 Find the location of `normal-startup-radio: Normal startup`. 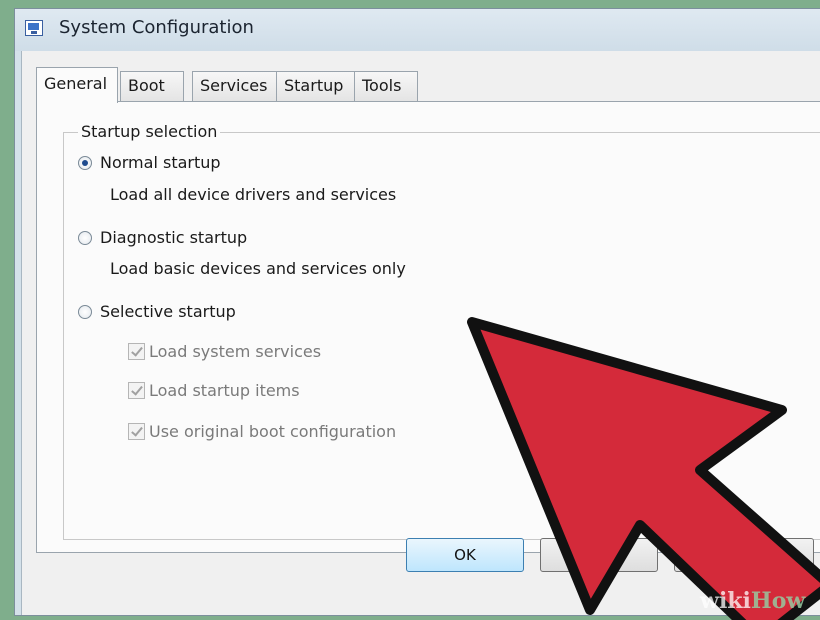

normal-startup-radio: Normal startup is located at coordinates (149, 162).